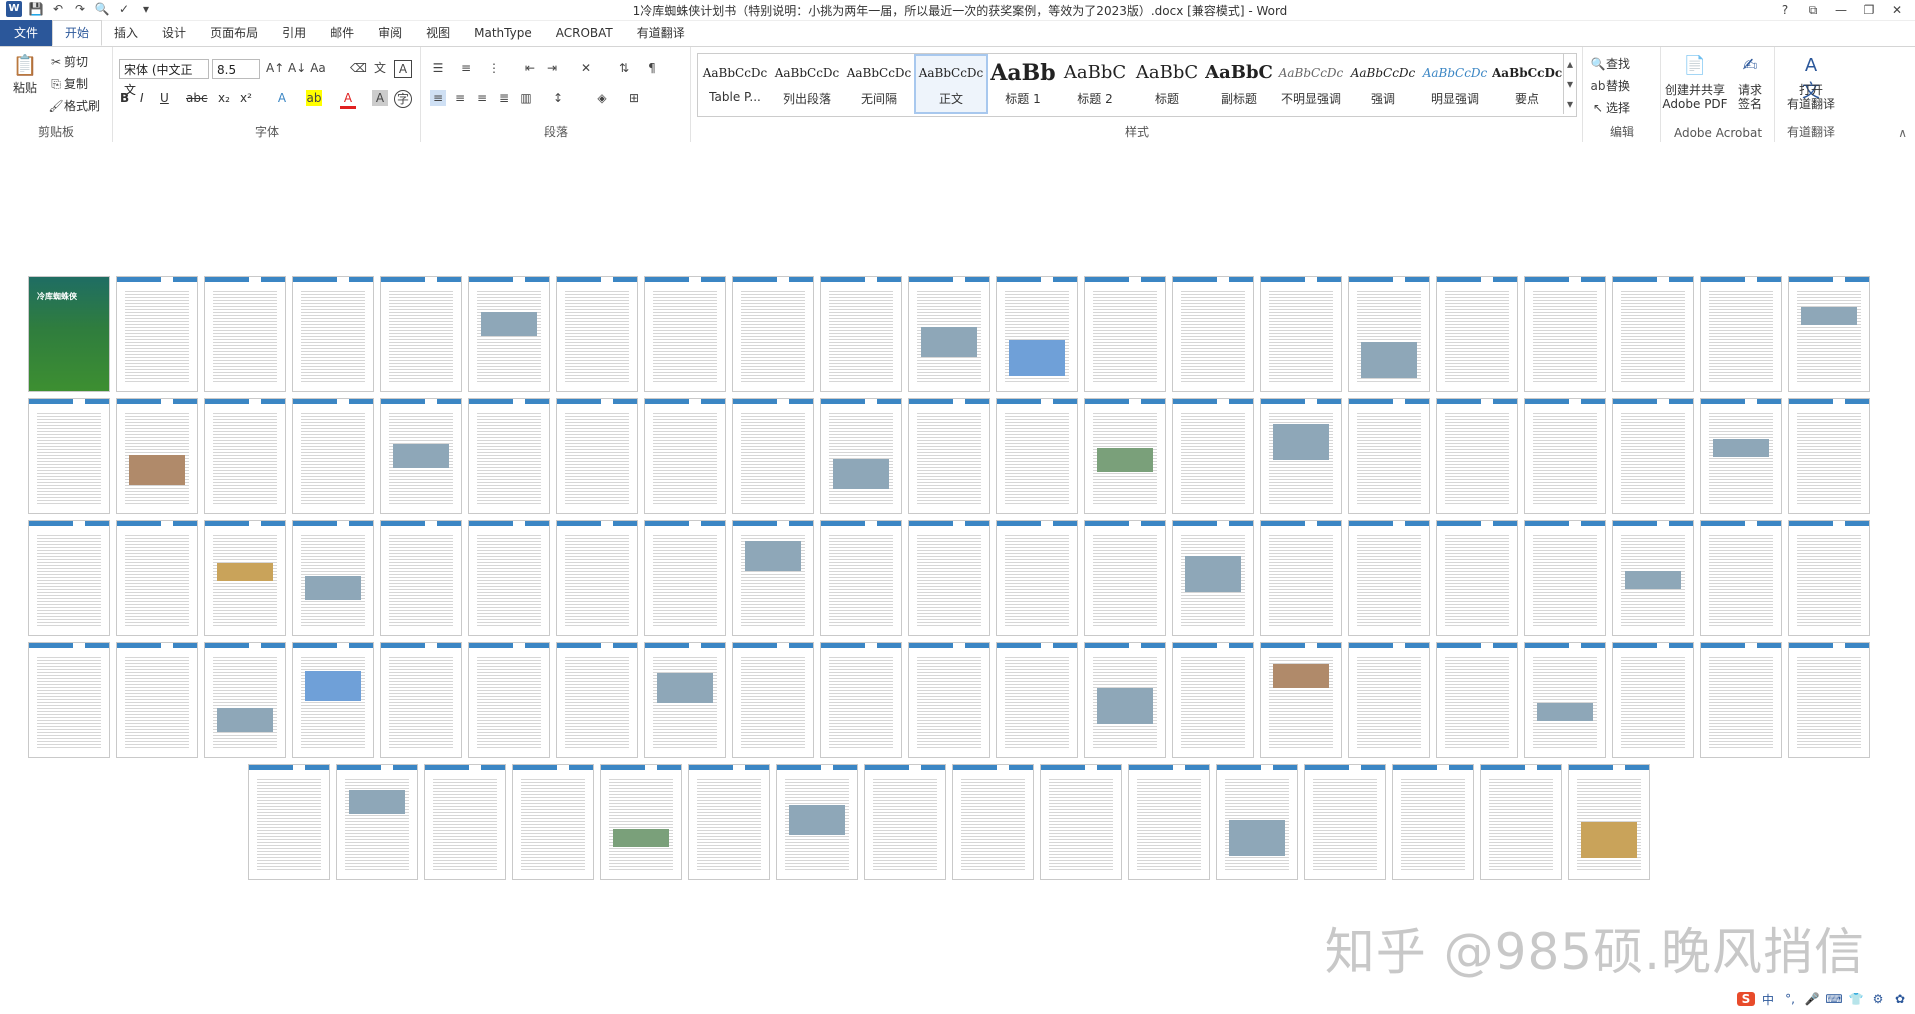  I want to click on style-heading-1: AaBb 标题 1, so click(1023, 84).